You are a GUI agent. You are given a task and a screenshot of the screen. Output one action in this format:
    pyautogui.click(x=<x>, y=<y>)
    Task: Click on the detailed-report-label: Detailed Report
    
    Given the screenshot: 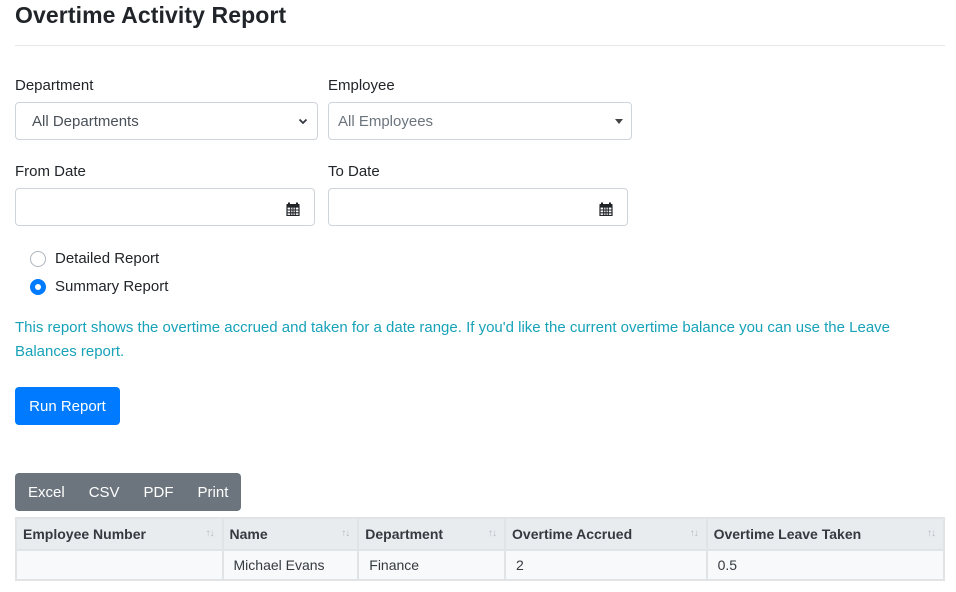 What is the action you would take?
    pyautogui.click(x=107, y=258)
    